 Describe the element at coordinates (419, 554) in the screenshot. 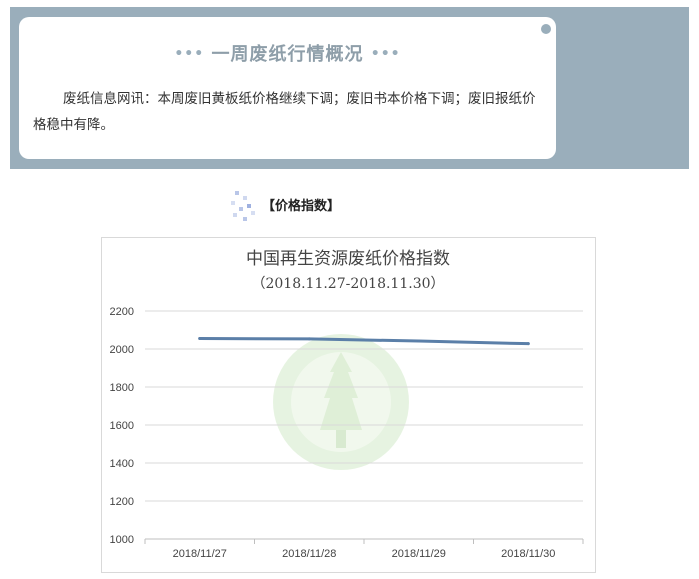

I see `x-tick-label: 2018/11/29` at that location.